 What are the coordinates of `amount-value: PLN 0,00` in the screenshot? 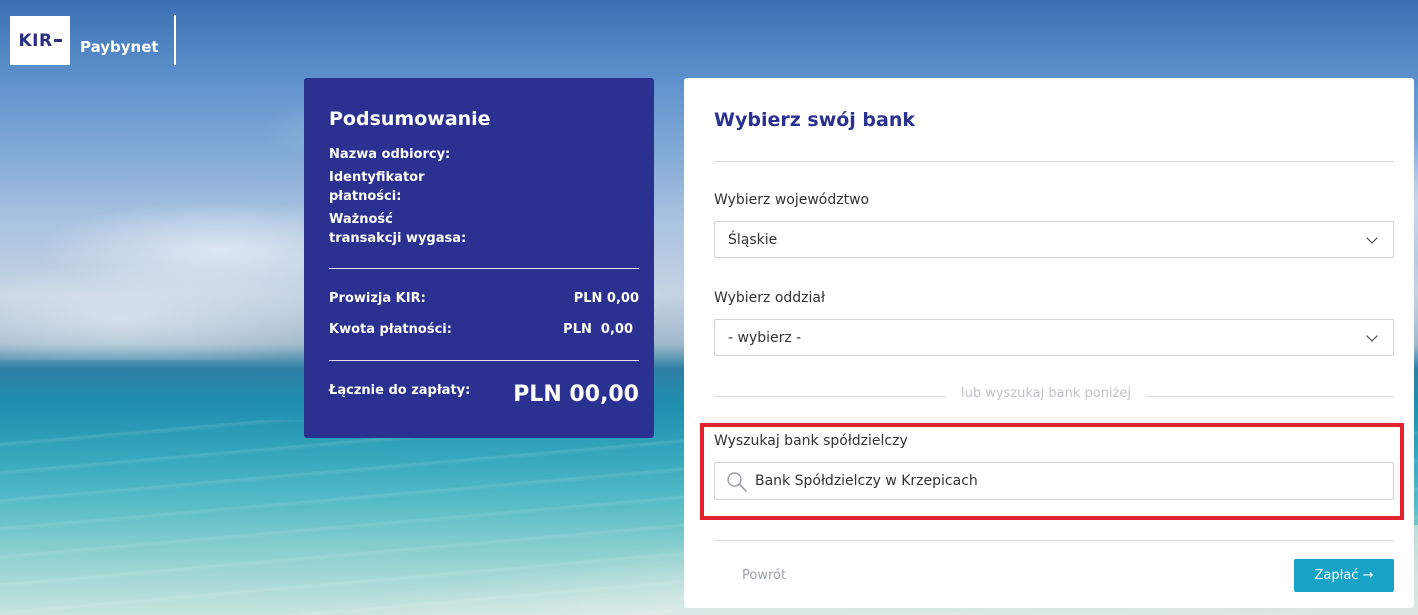 It's located at (598, 329).